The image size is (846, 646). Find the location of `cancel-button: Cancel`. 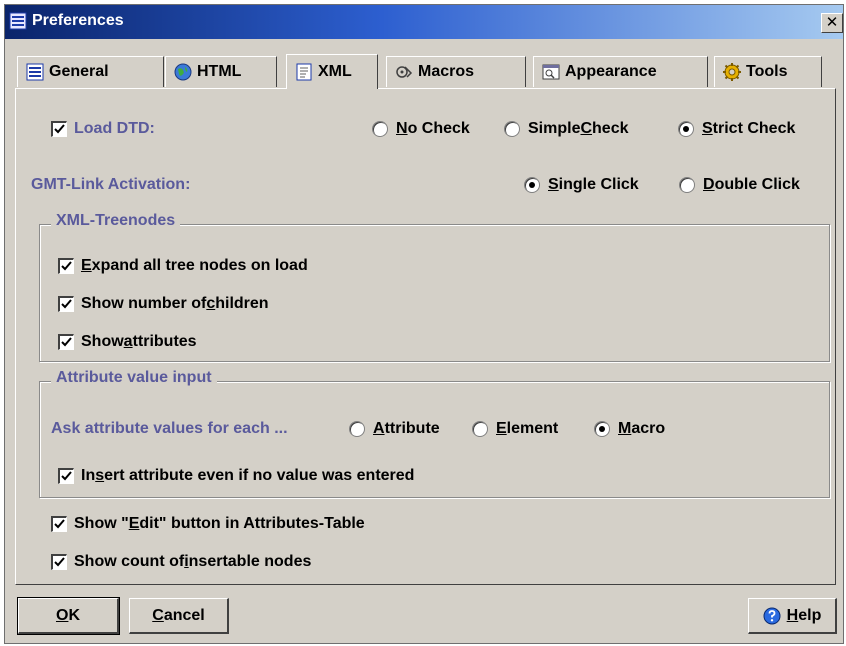

cancel-button: Cancel is located at coordinates (179, 616).